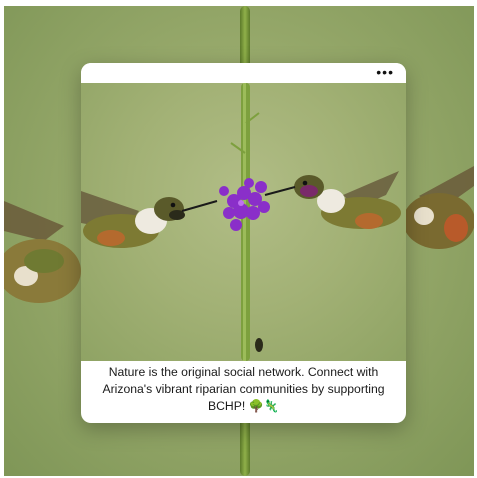  Describe the element at coordinates (42, 252) in the screenshot. I see `left-hummingbird-image` at that location.